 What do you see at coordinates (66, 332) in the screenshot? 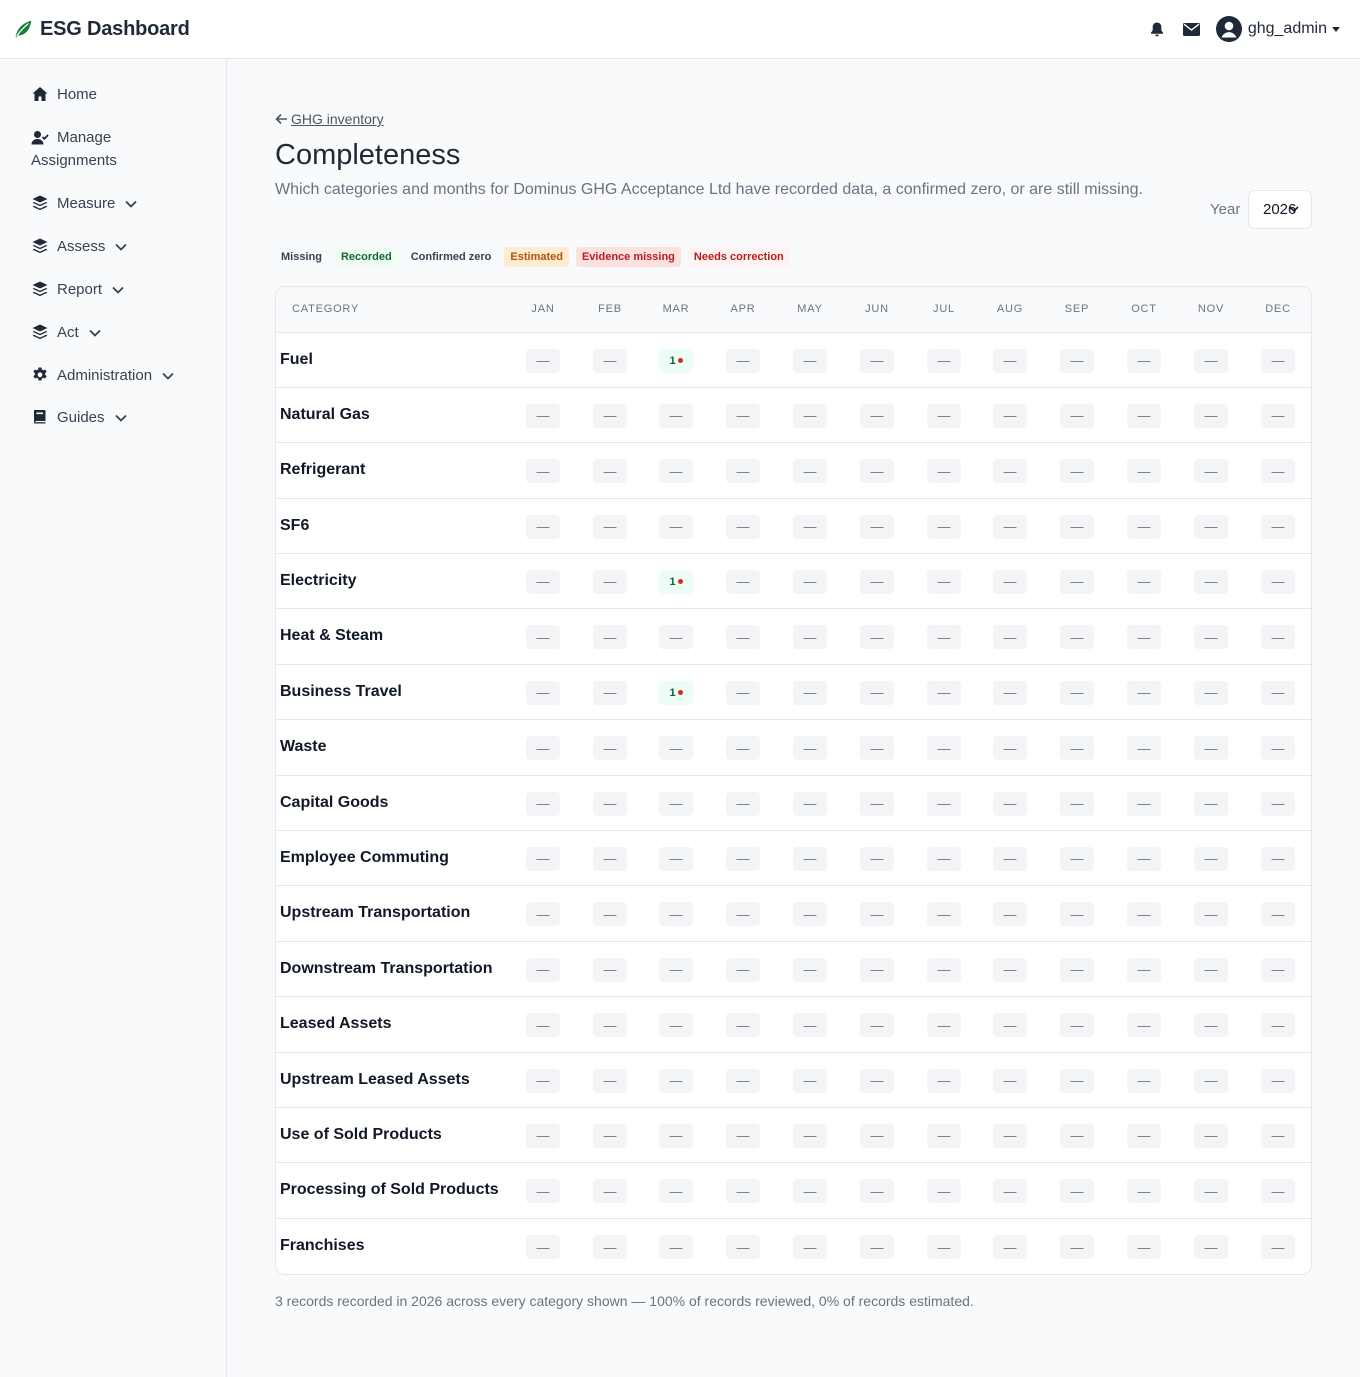
I see `sidebar-item-act: Act` at bounding box center [66, 332].